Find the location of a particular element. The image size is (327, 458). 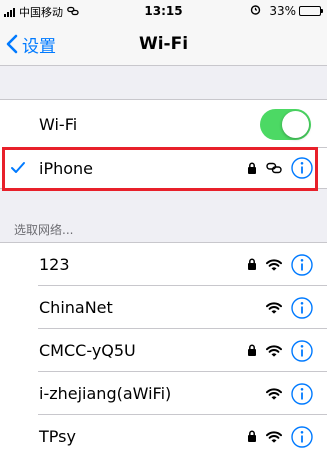

alarm-icon is located at coordinates (255, 11).